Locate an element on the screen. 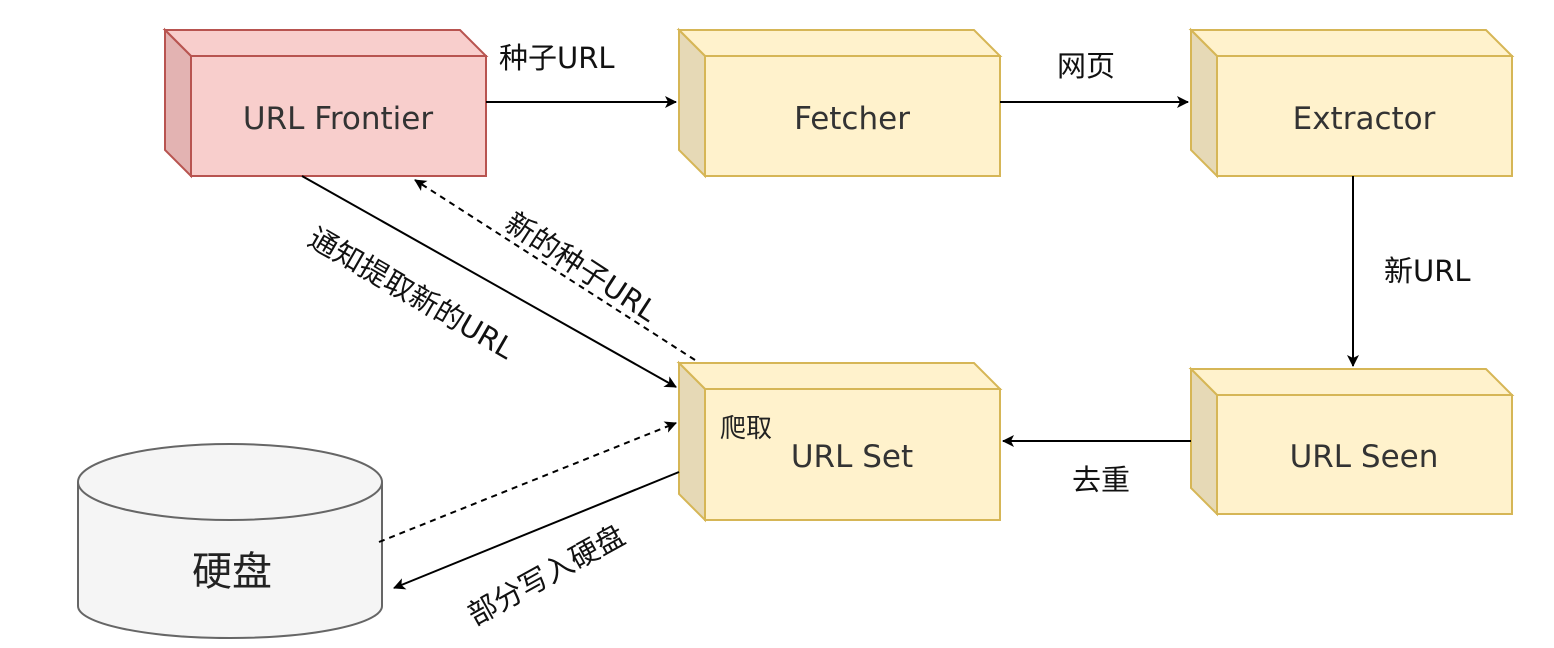  url-seen-node: URL Seen is located at coordinates (1351, 441).